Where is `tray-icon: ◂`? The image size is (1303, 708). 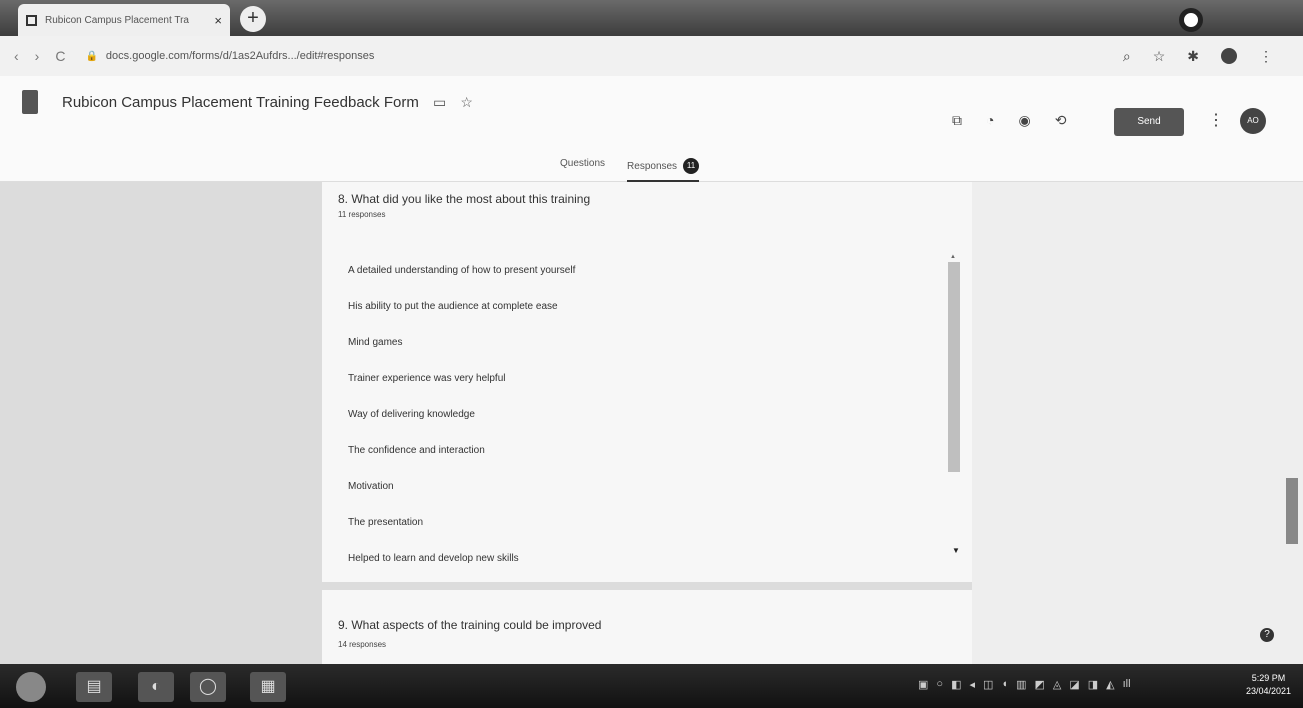
tray-icon: ◂ is located at coordinates (972, 684).